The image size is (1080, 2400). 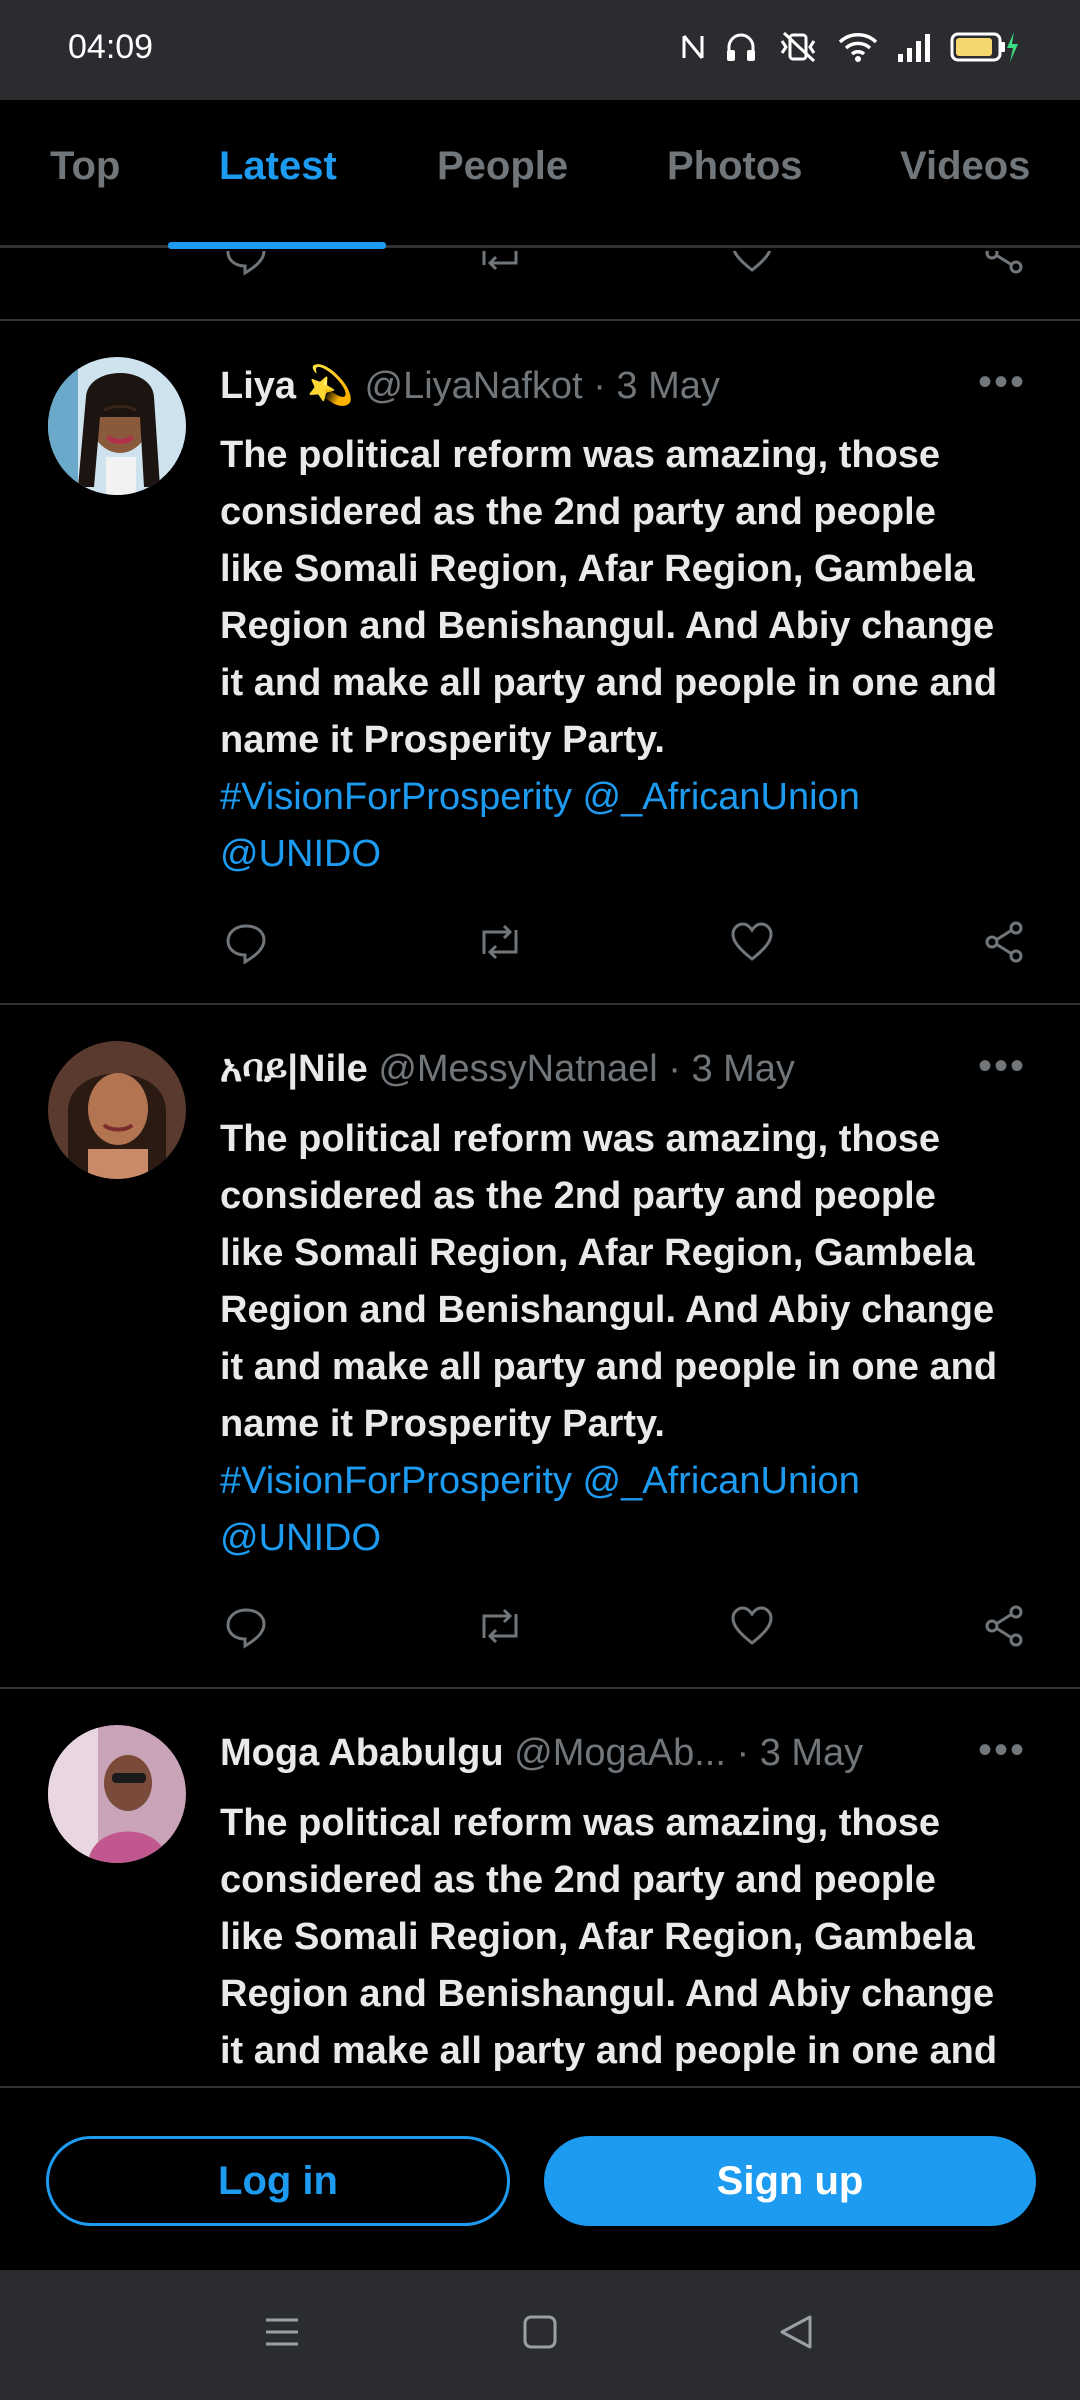 I want to click on menu-icon, so click(x=282, y=2332).